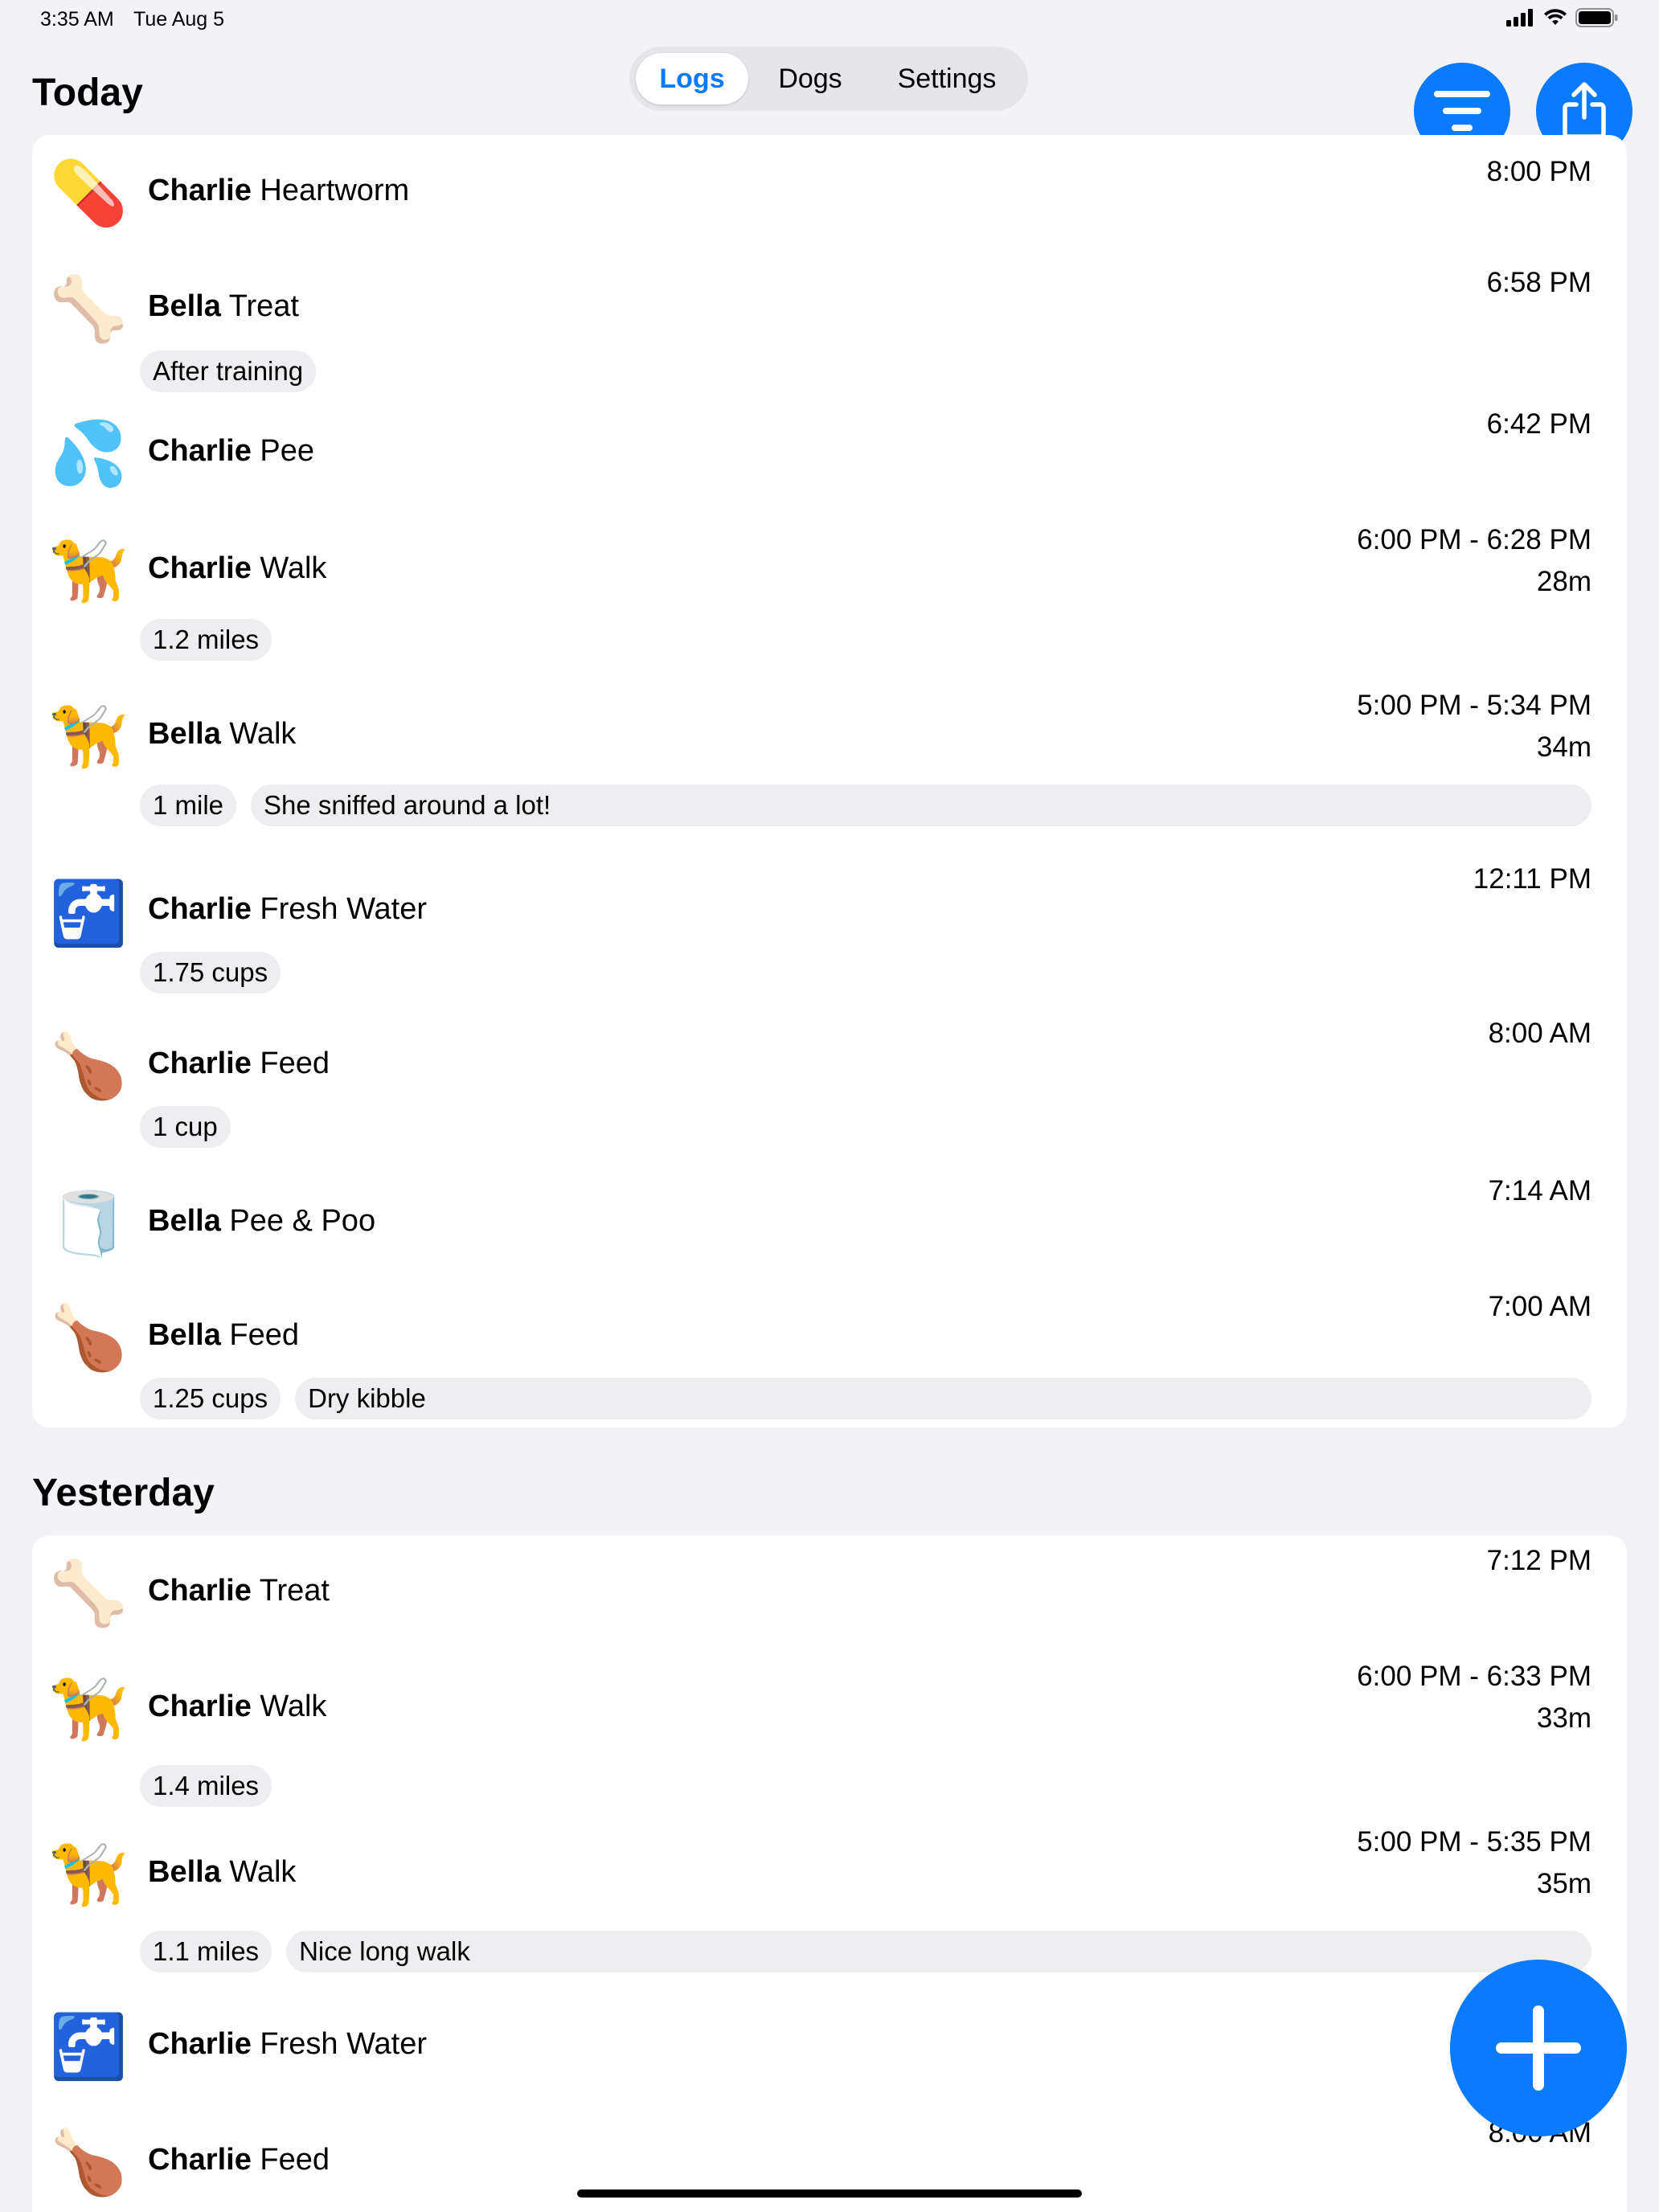 The image size is (1659, 2212). I want to click on section-title-today: Today, so click(87, 93).